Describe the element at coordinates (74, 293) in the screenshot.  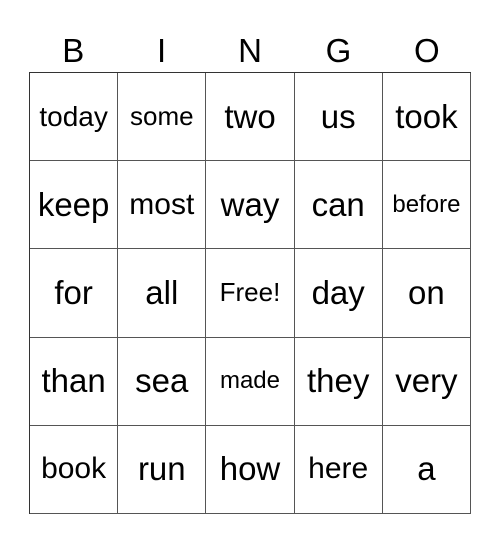
I see `bingo-cell: for` at that location.